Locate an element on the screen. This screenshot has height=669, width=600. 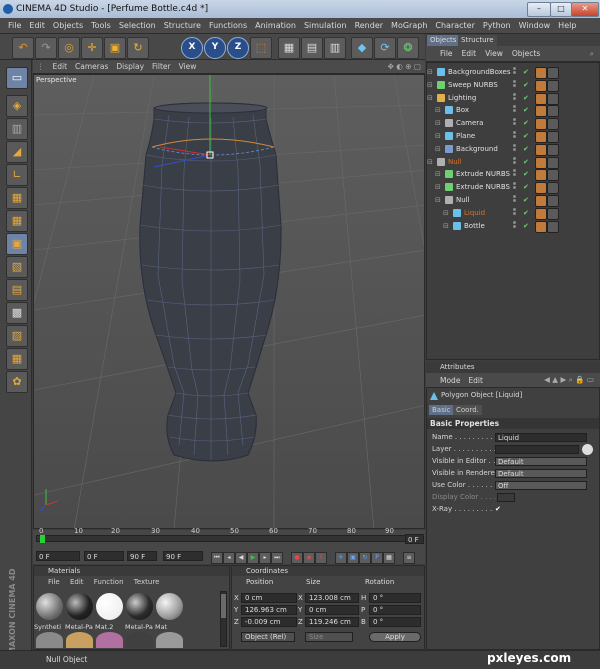
rotate-icon: ↻ is located at coordinates (138, 48).